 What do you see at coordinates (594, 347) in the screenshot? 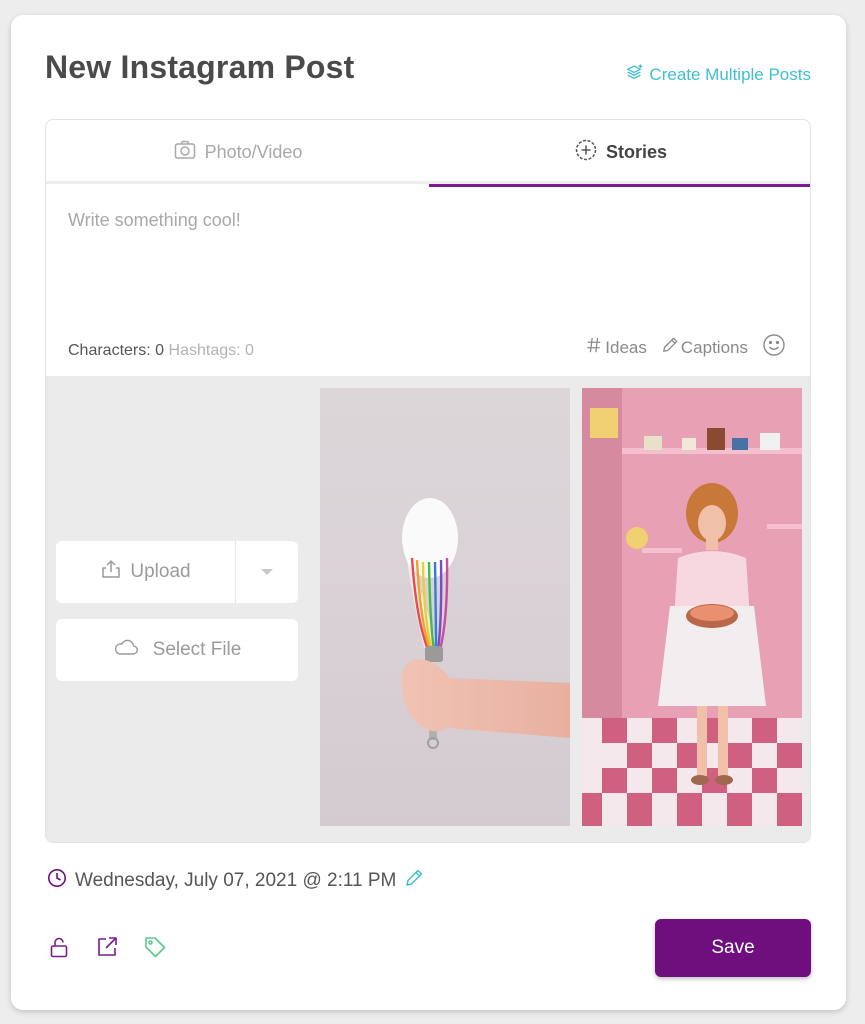
I see `hashtag-icon` at bounding box center [594, 347].